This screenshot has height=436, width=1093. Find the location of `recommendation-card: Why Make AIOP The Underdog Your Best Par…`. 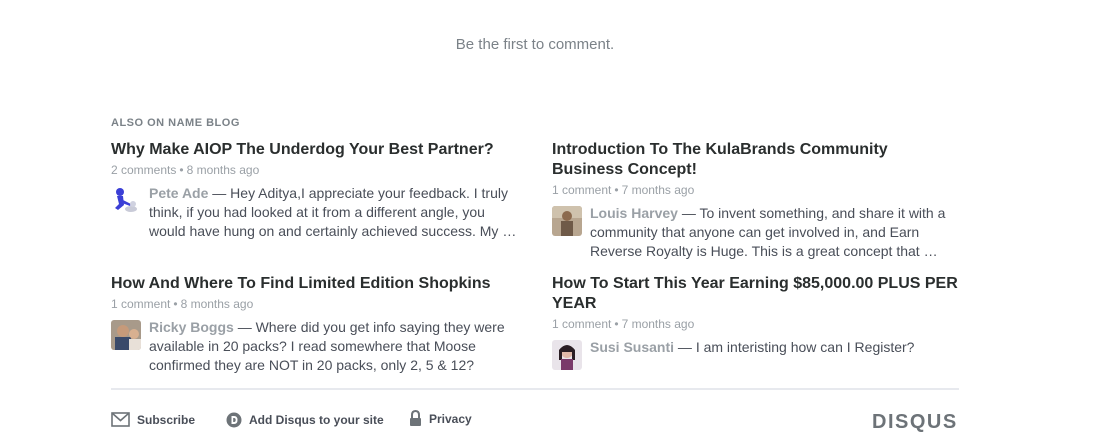

recommendation-card: Why Make AIOP The Underdog Your Best Par… is located at coordinates (316, 190).